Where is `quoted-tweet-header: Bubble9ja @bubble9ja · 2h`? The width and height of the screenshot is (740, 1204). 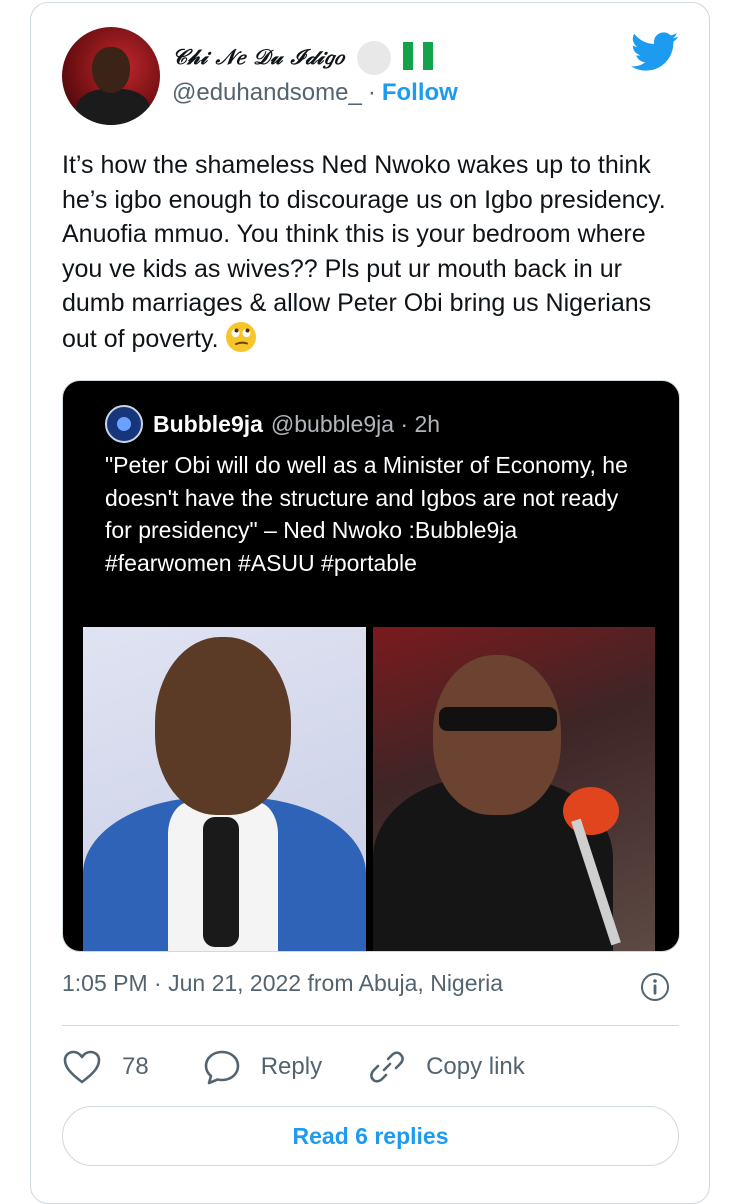 quoted-tweet-header: Bubble9ja @bubble9ja · 2h is located at coordinates (272, 424).